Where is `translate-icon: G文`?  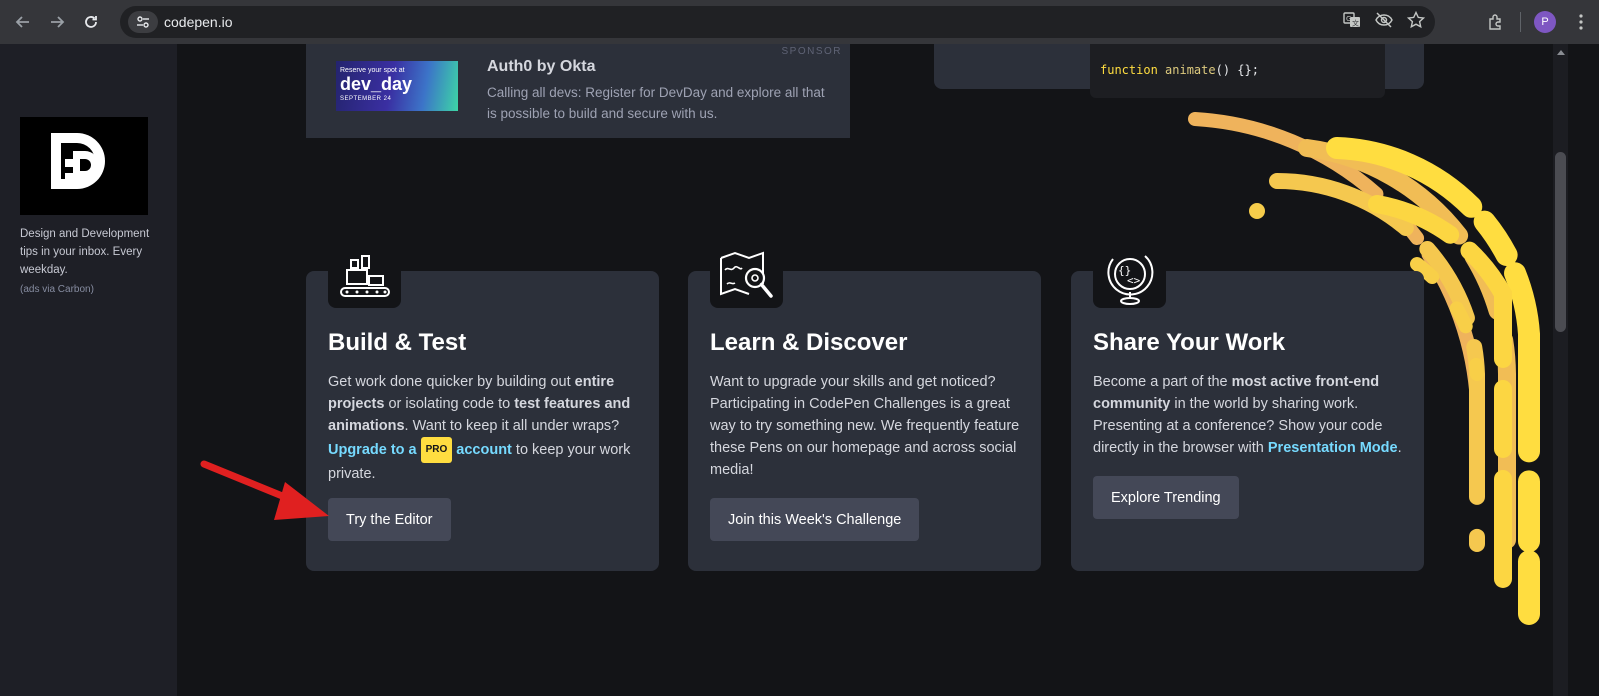 translate-icon: G文 is located at coordinates (1352, 22).